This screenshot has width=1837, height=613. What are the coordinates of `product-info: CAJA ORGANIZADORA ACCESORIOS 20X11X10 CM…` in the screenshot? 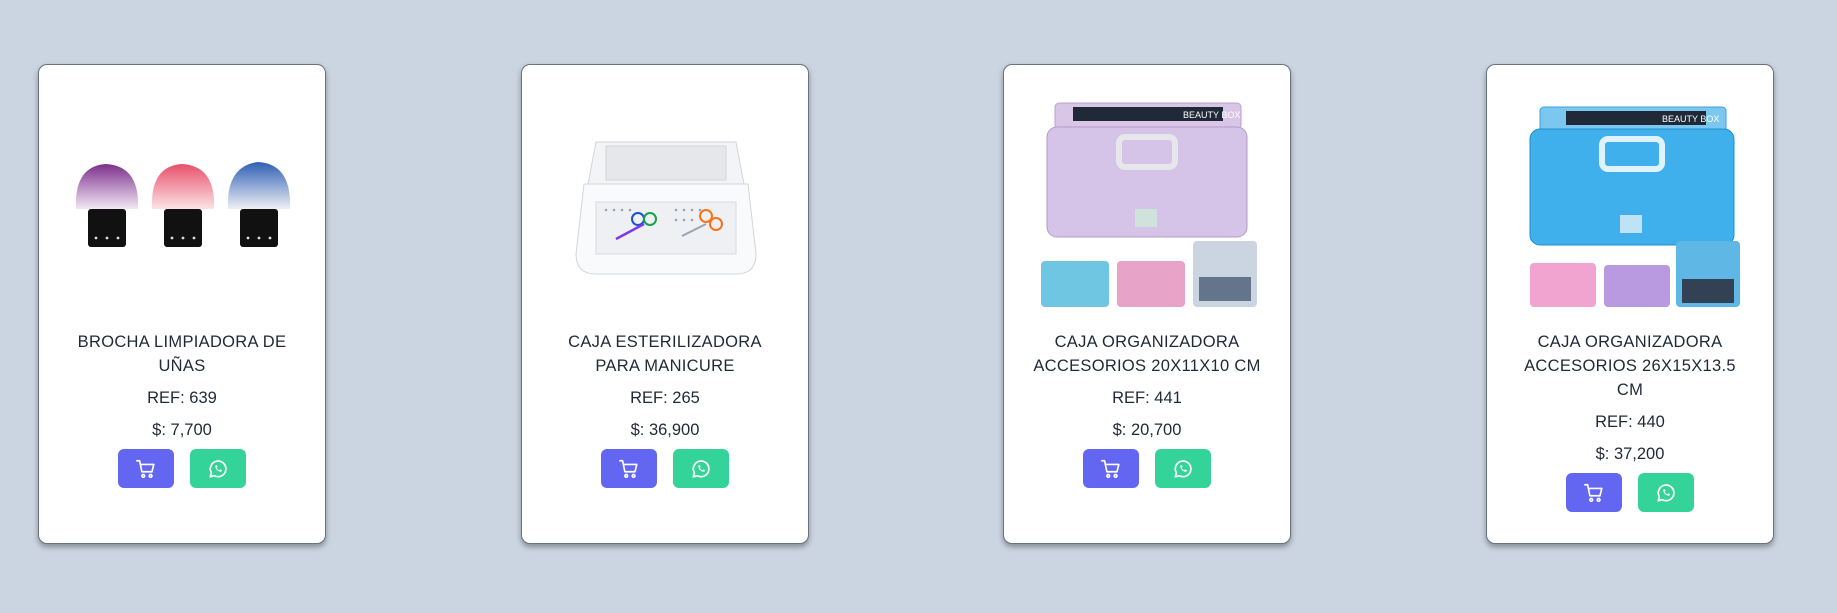 It's located at (1147, 409).